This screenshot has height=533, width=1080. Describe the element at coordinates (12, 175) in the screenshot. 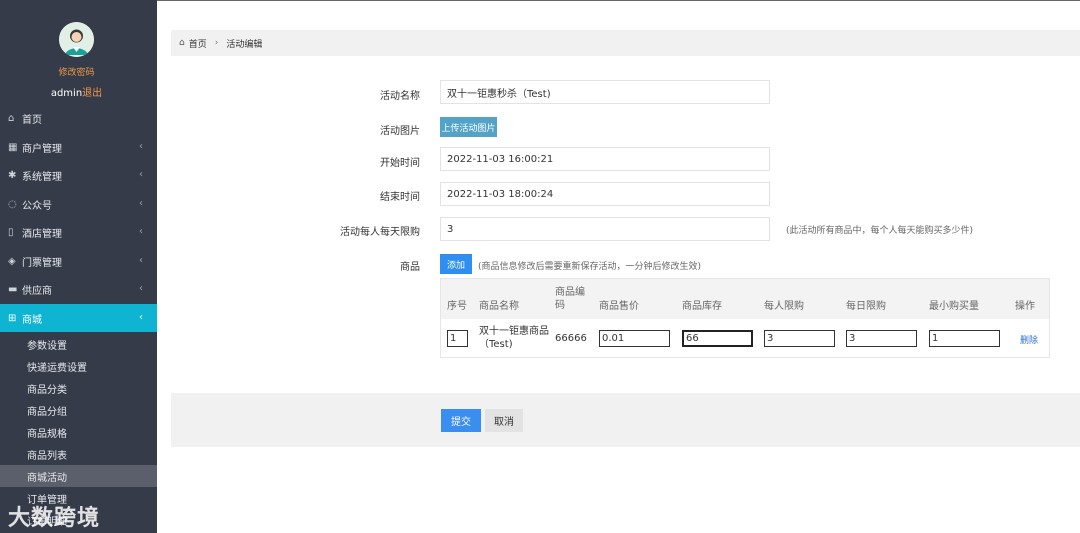

I see `gear-icon: ✱` at that location.